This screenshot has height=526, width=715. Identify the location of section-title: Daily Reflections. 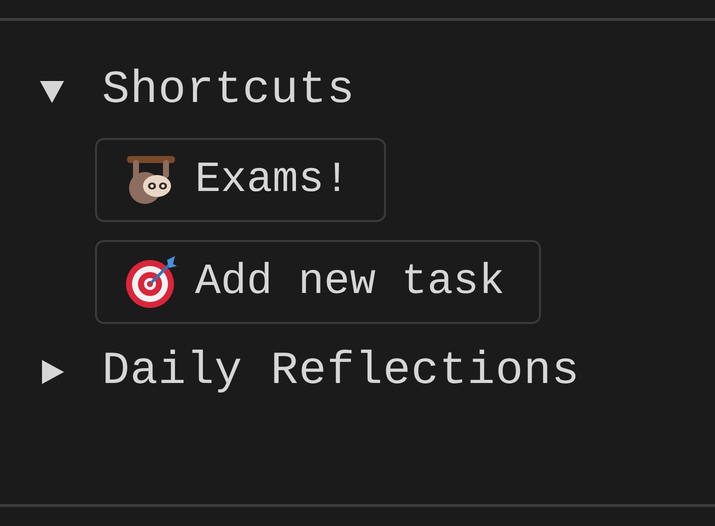
(341, 372).